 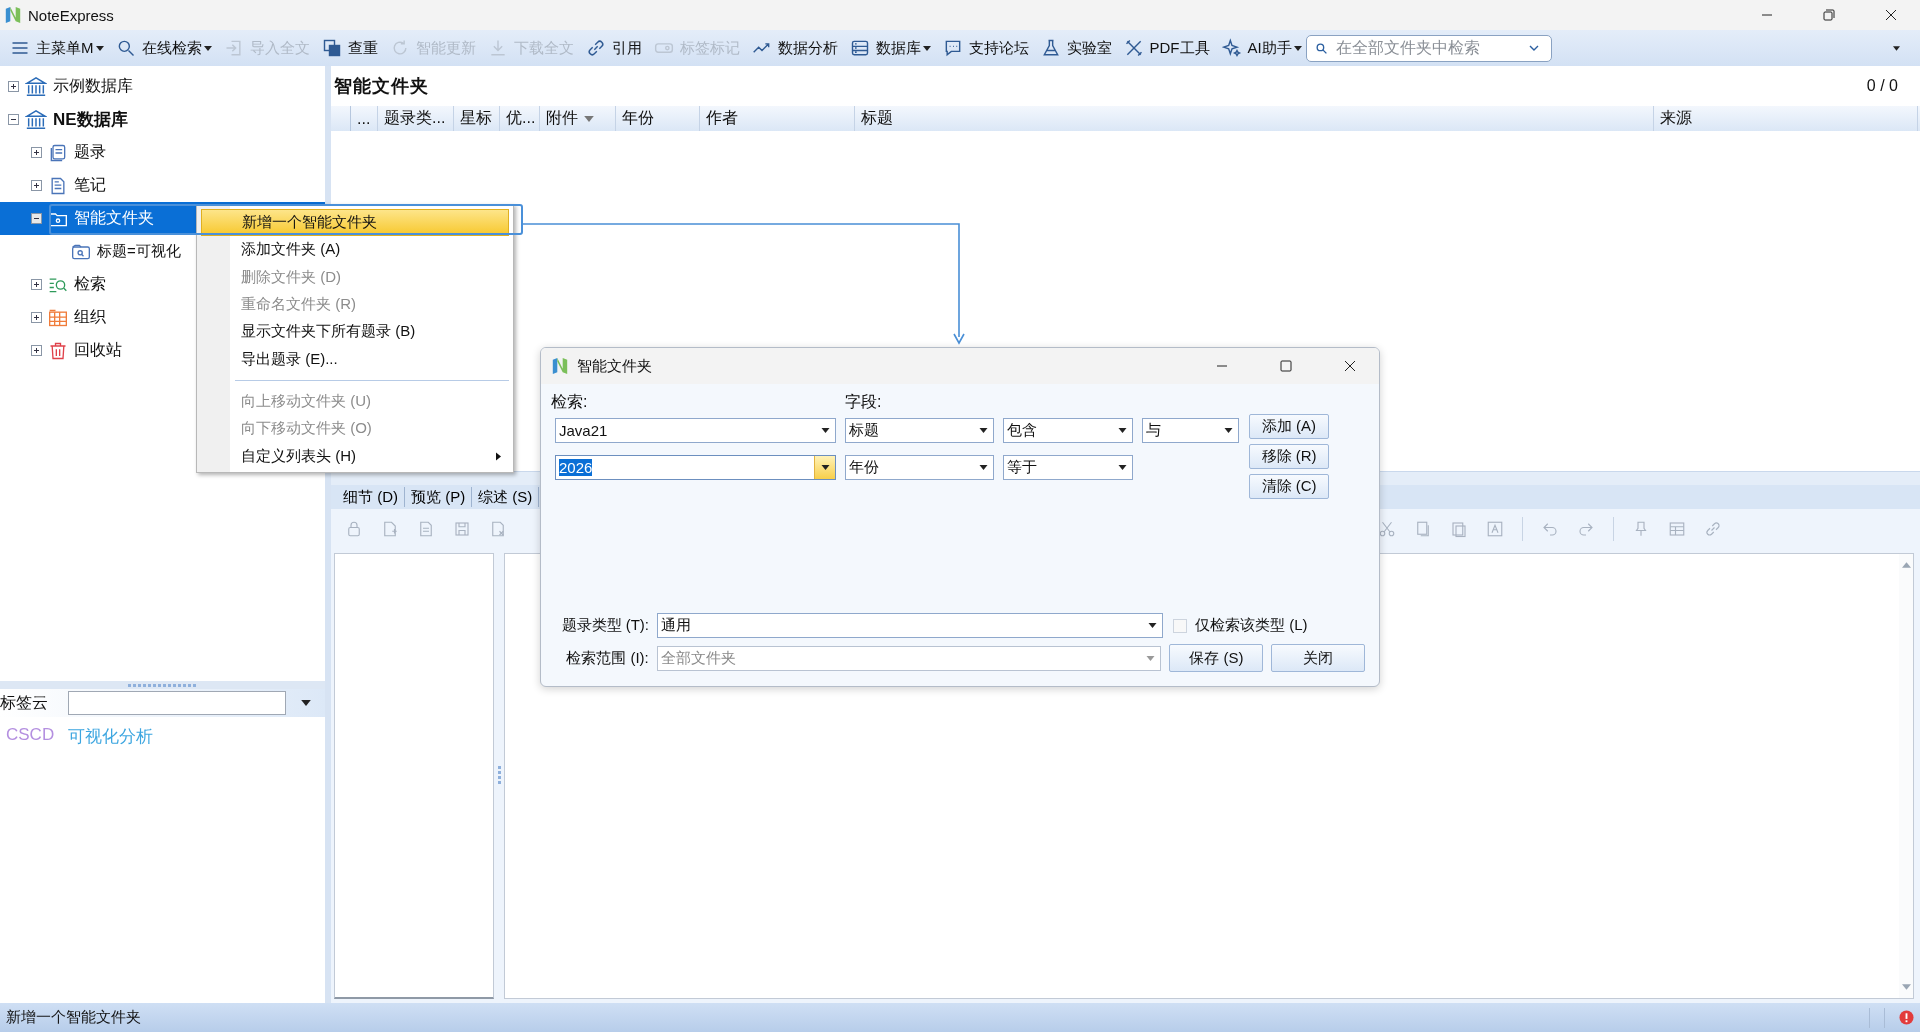 What do you see at coordinates (1133, 48) in the screenshot?
I see `tools-icon` at bounding box center [1133, 48].